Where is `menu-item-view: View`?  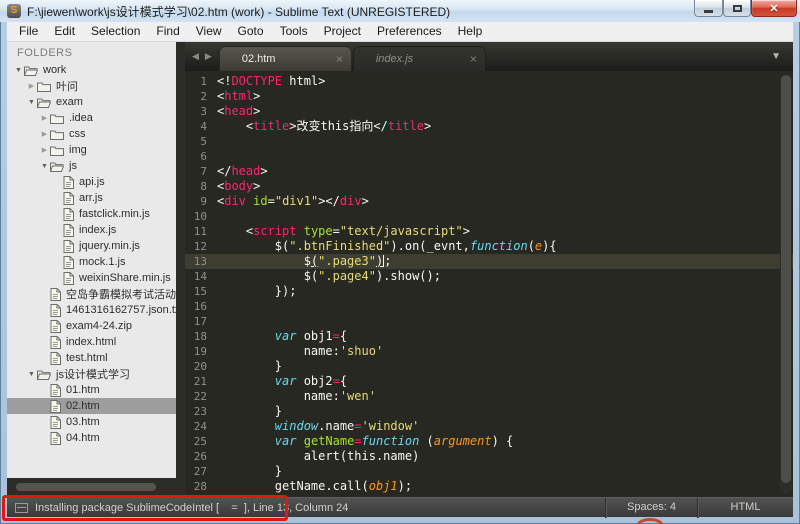 menu-item-view: View is located at coordinates (209, 31).